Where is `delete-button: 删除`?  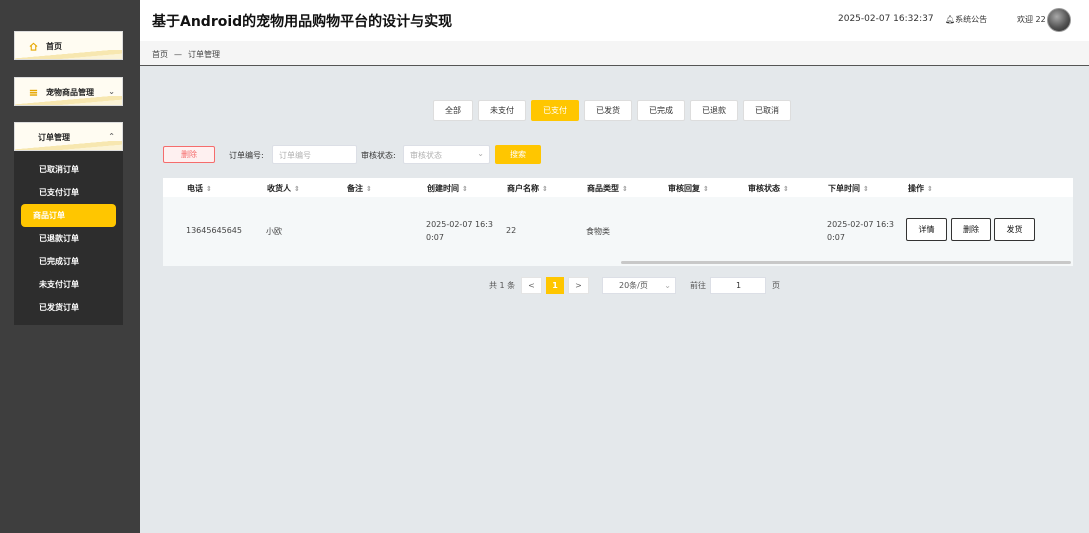
delete-button: 删除 is located at coordinates (971, 229).